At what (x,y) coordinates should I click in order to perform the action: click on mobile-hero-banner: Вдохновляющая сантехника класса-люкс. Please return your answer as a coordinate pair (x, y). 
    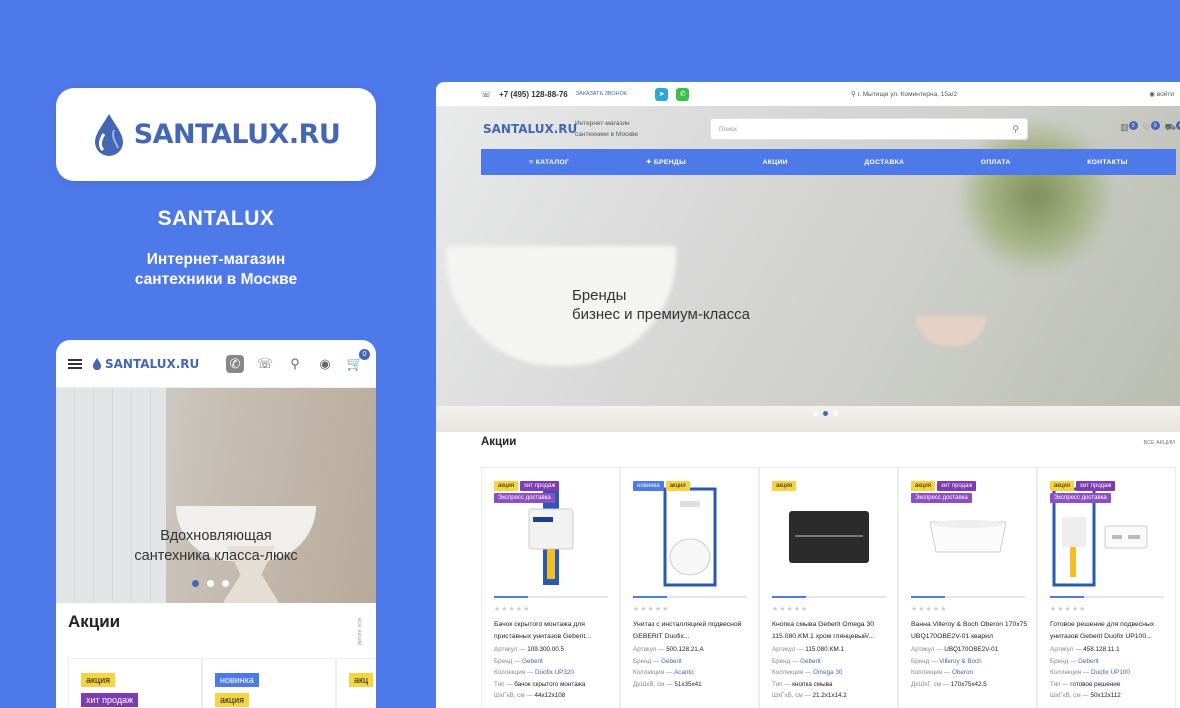
    Looking at the image, I should click on (216, 495).